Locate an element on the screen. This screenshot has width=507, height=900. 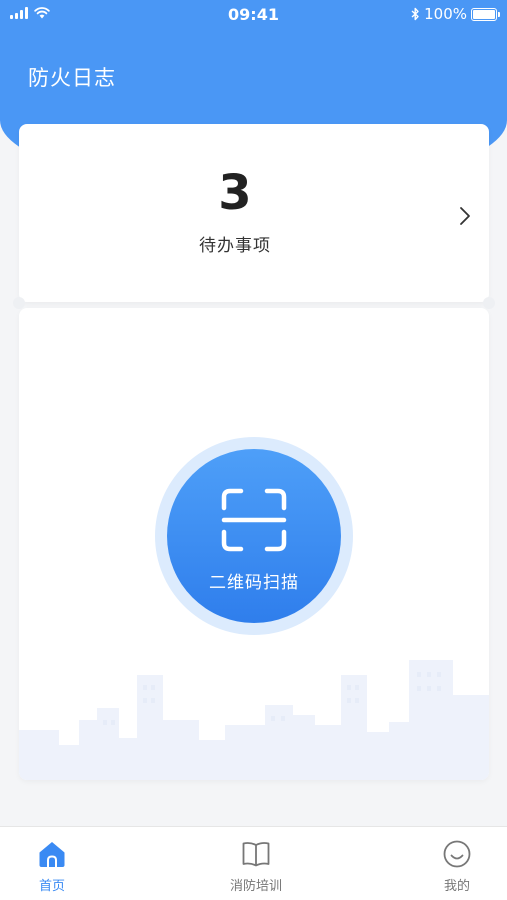
page-title: 防火日志 is located at coordinates (72, 78).